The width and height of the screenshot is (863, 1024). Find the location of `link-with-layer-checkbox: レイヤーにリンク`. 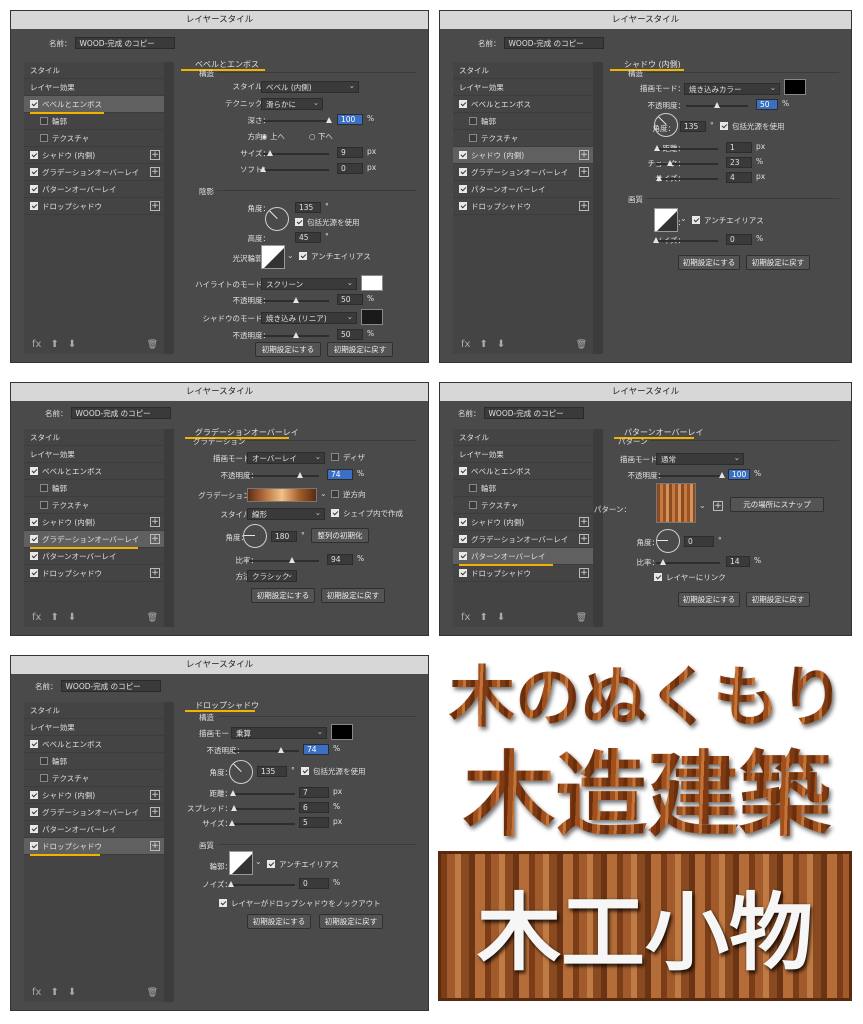

link-with-layer-checkbox: レイヤーにリンク is located at coordinates (690, 578).